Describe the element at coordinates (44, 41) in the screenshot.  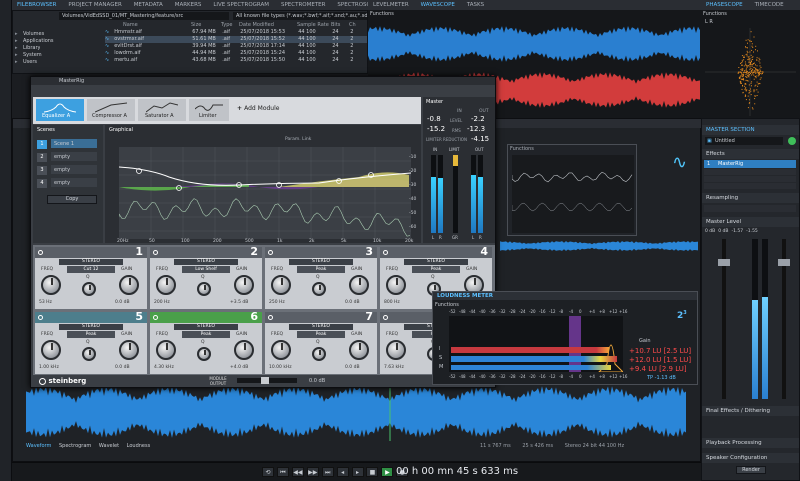
I see `tree-item: ▸ Applications` at that location.